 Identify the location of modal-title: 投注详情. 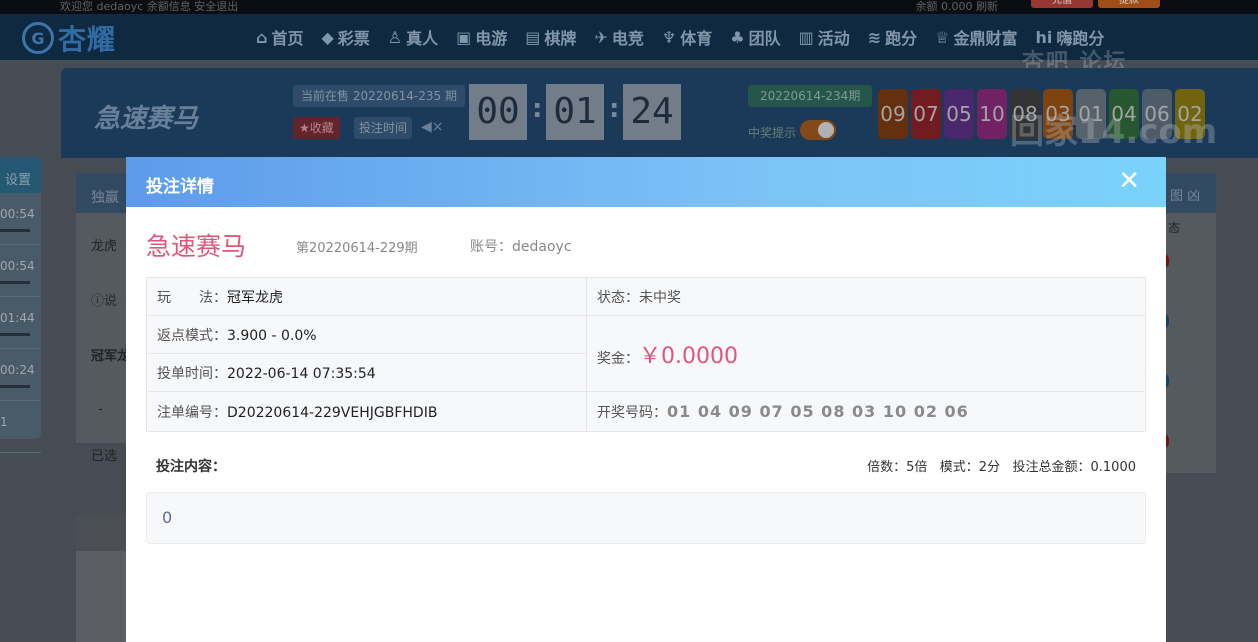
(180, 187).